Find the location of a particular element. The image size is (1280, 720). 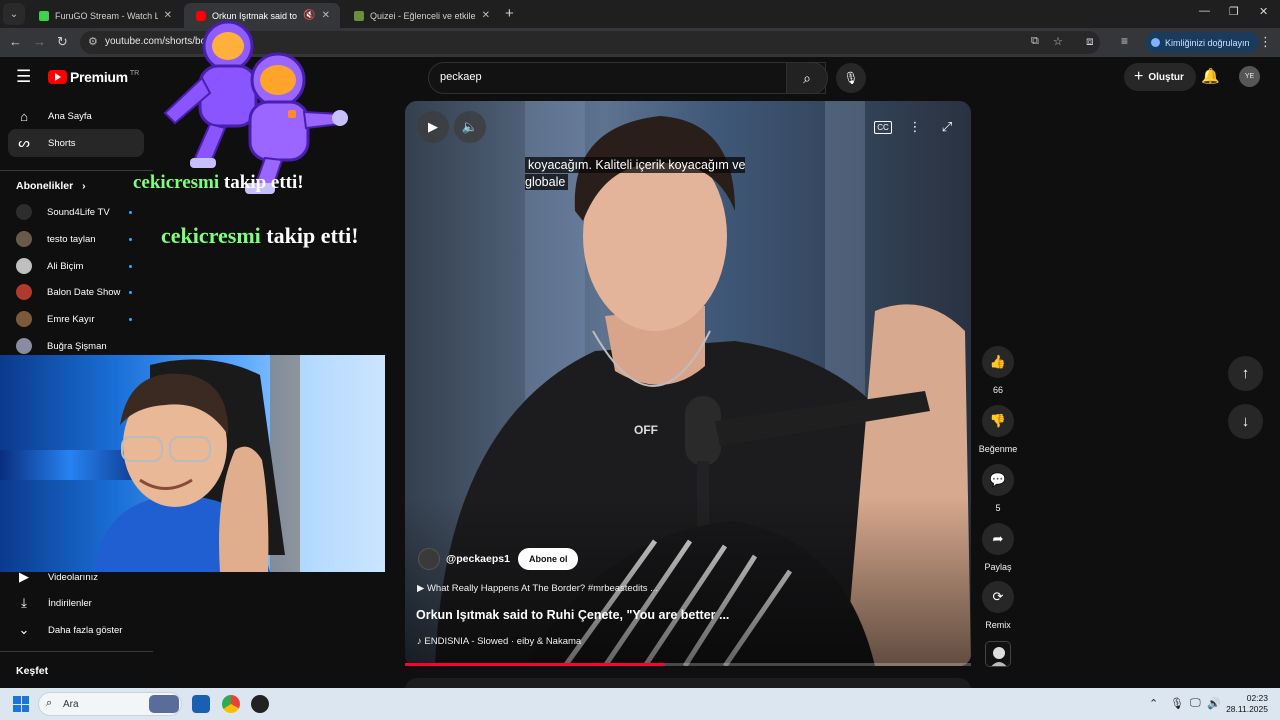

voice-search-button: 🎙 is located at coordinates (851, 78).